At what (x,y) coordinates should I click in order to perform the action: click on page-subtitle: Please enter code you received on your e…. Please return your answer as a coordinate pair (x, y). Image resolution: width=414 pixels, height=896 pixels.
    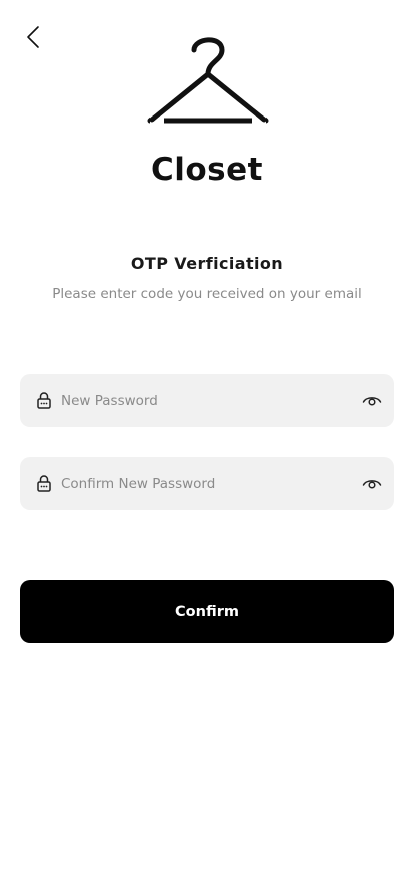
    Looking at the image, I should click on (207, 294).